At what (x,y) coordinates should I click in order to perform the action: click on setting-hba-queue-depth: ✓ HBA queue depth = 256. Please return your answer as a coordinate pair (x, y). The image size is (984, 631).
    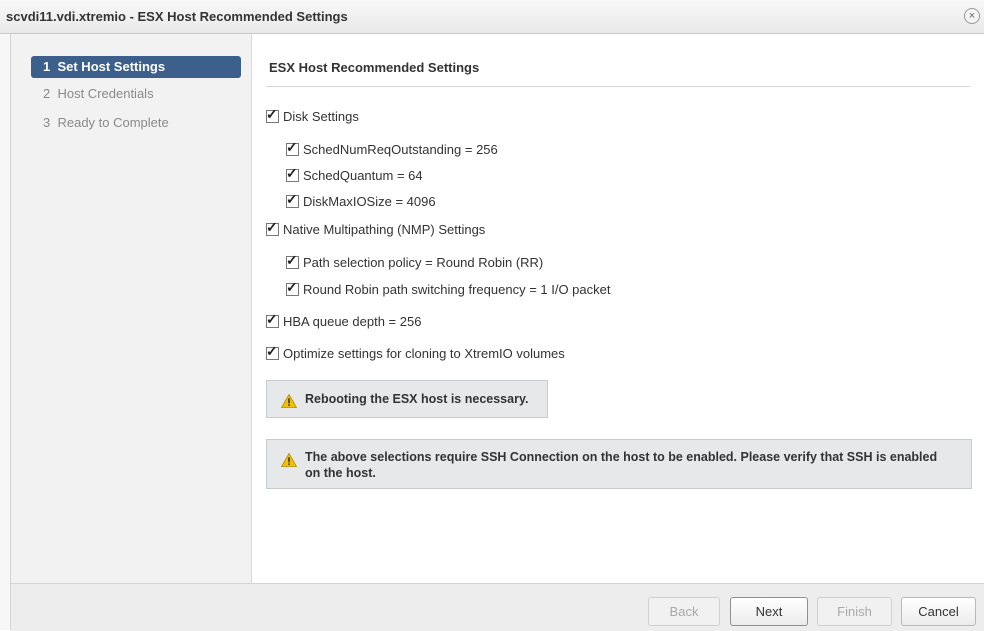
    Looking at the image, I should click on (344, 320).